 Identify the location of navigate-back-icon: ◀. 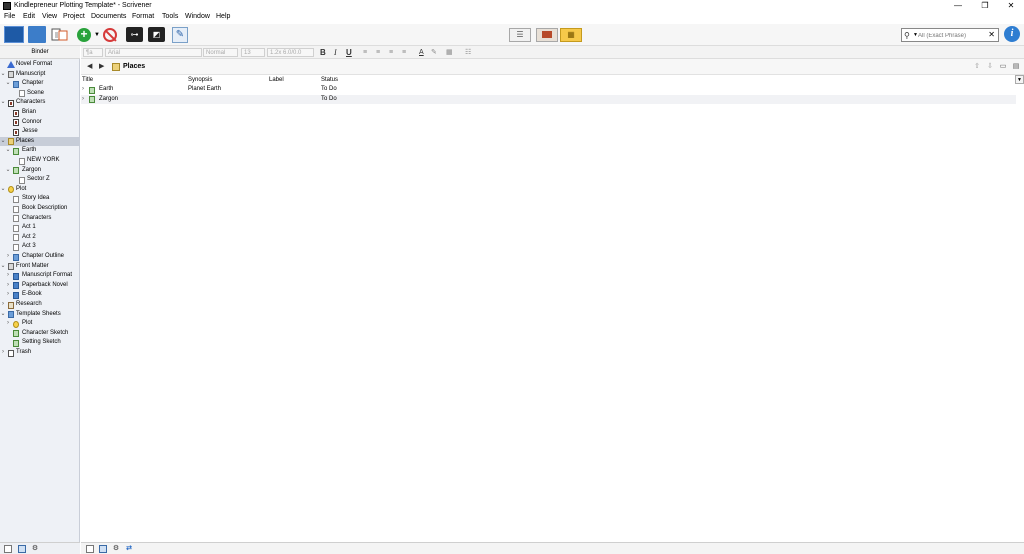
(89, 66).